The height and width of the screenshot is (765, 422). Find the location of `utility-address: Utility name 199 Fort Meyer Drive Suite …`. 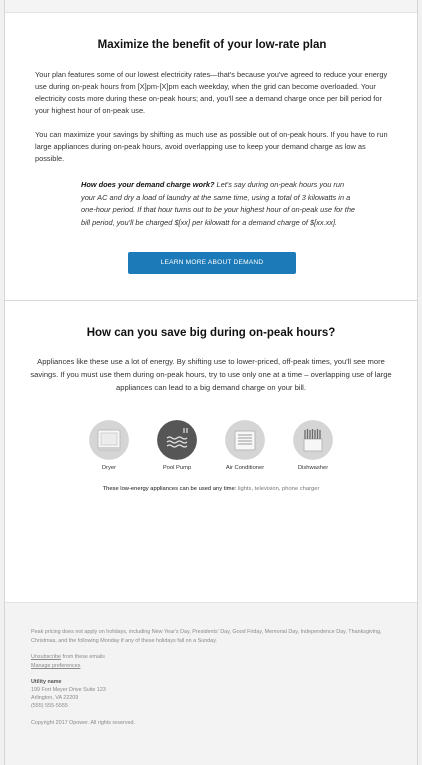

utility-address: Utility name 199 Fort Meyer Drive Suite … is located at coordinates (211, 694).